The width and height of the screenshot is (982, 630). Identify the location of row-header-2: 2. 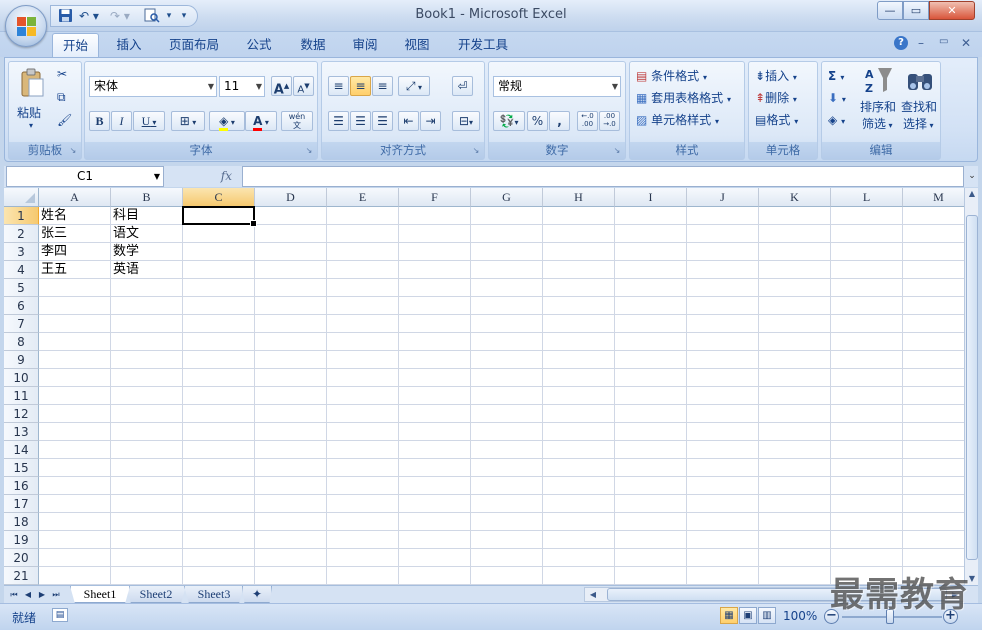
(21, 234).